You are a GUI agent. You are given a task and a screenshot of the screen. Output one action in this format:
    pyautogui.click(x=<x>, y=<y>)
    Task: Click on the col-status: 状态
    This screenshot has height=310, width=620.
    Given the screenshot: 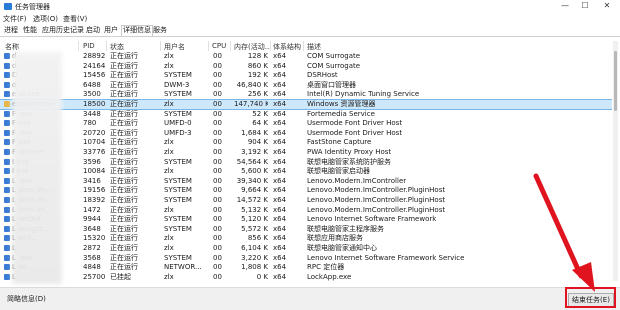 What is the action you would take?
    pyautogui.click(x=117, y=47)
    